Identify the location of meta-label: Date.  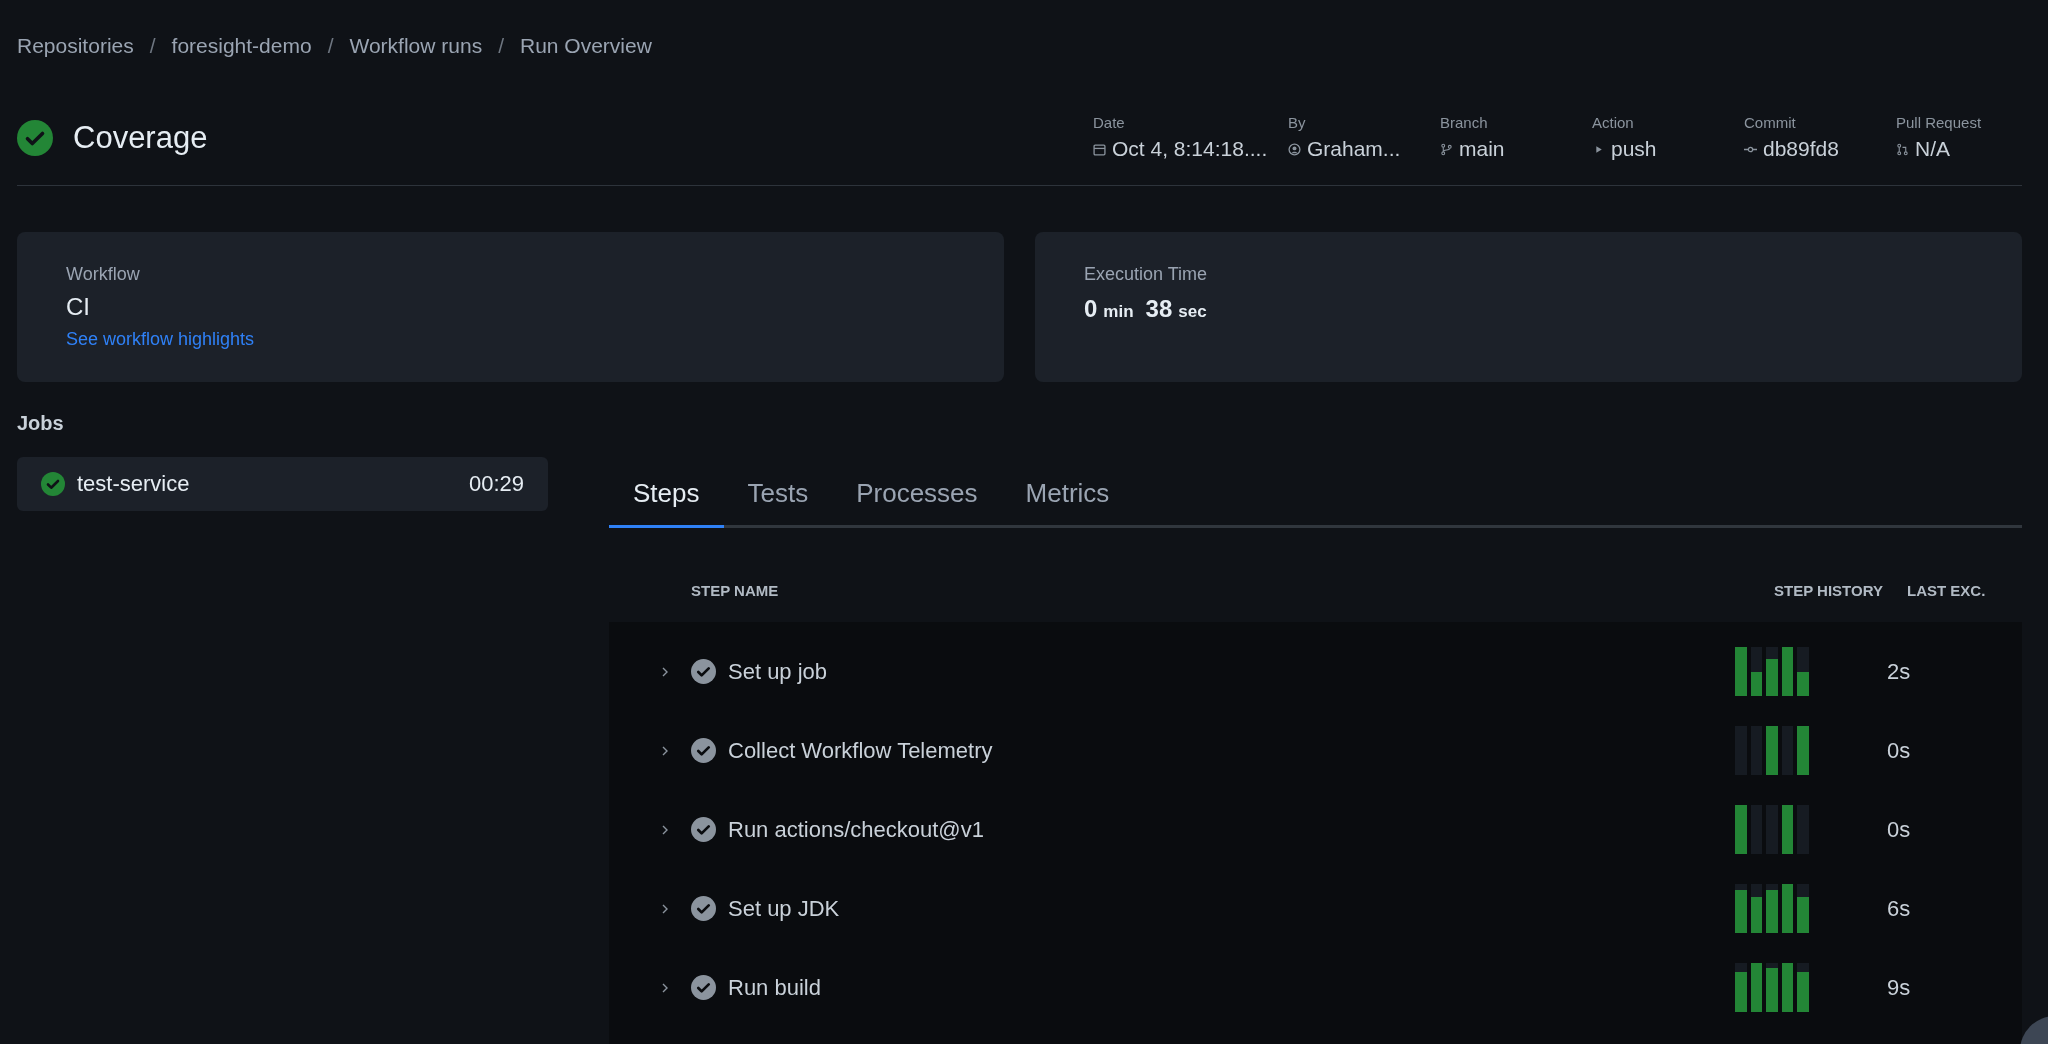
(1109, 122).